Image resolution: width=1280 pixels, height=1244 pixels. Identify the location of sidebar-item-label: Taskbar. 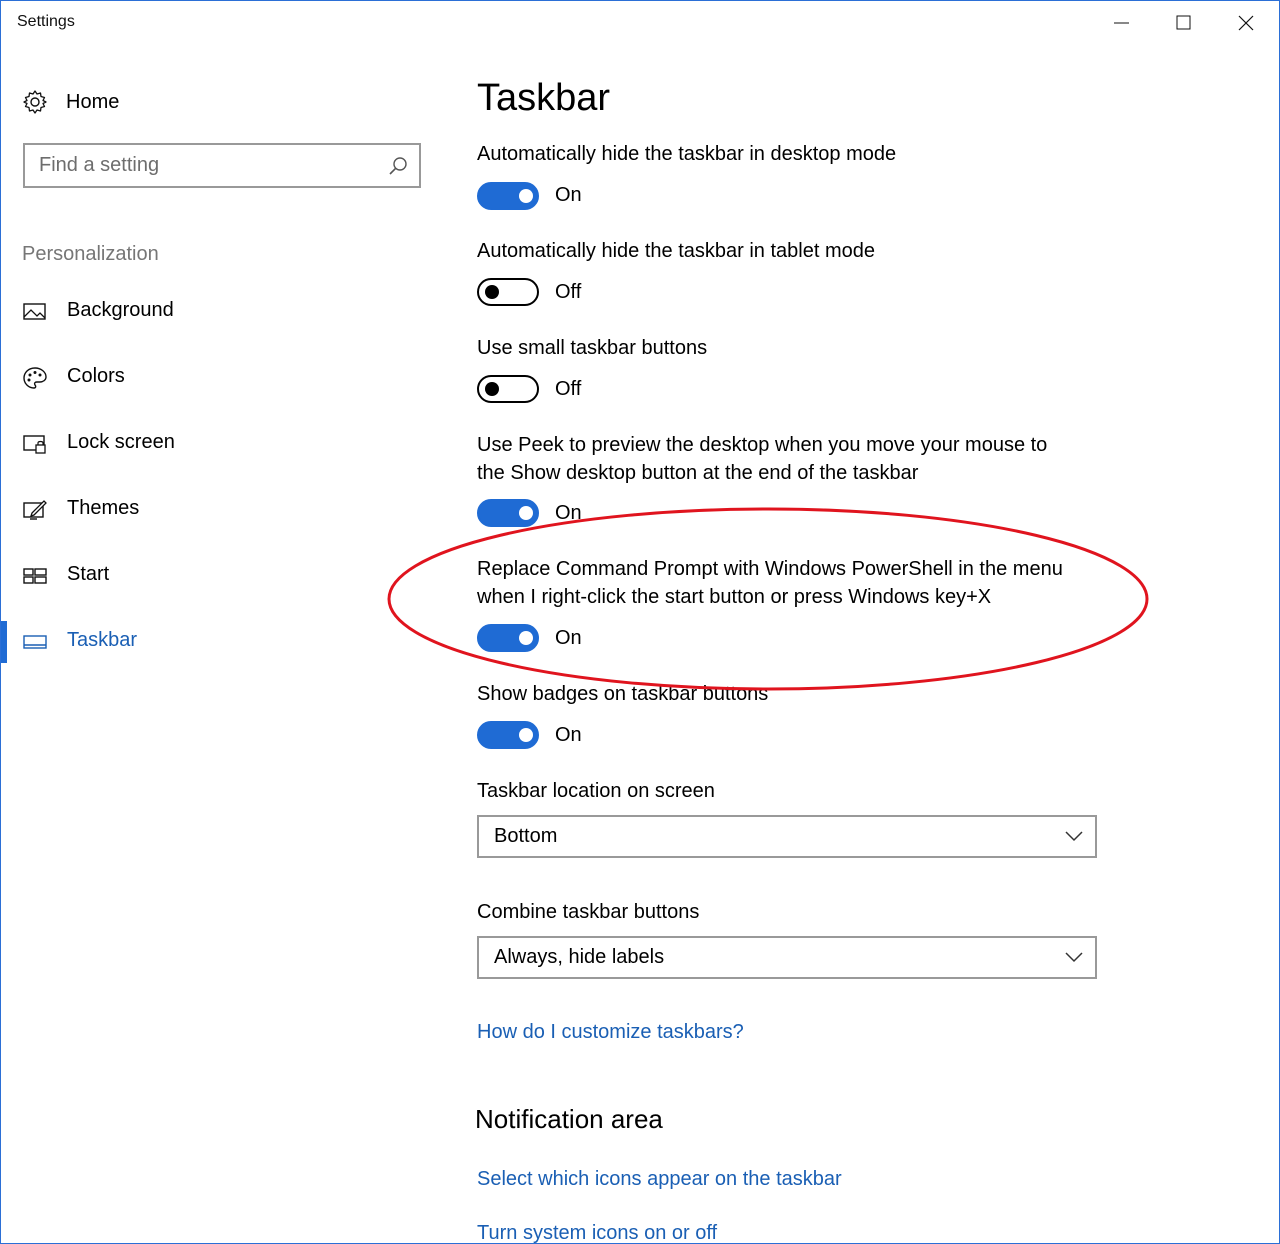
(102, 640).